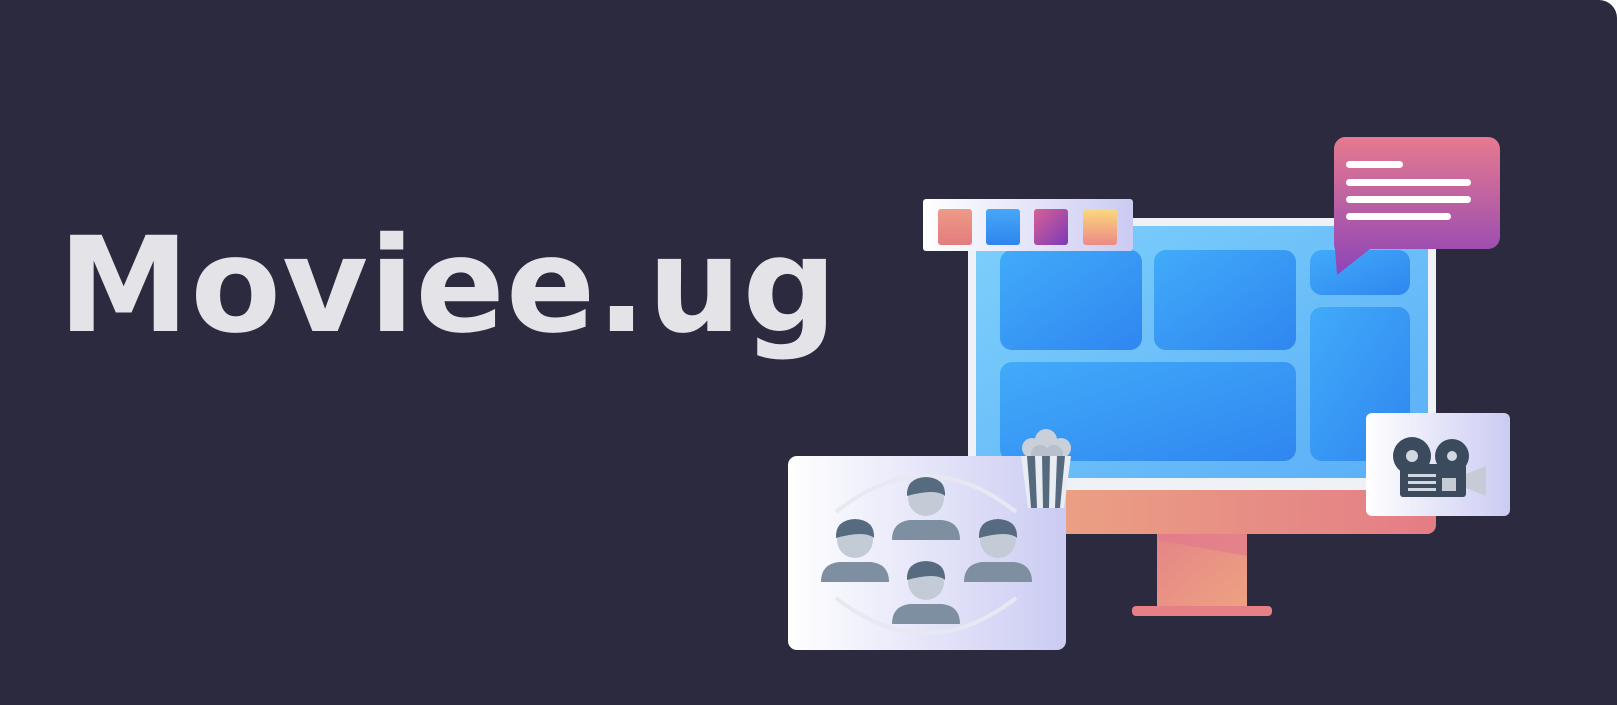  I want to click on palette-swatch-card, so click(1028, 225).